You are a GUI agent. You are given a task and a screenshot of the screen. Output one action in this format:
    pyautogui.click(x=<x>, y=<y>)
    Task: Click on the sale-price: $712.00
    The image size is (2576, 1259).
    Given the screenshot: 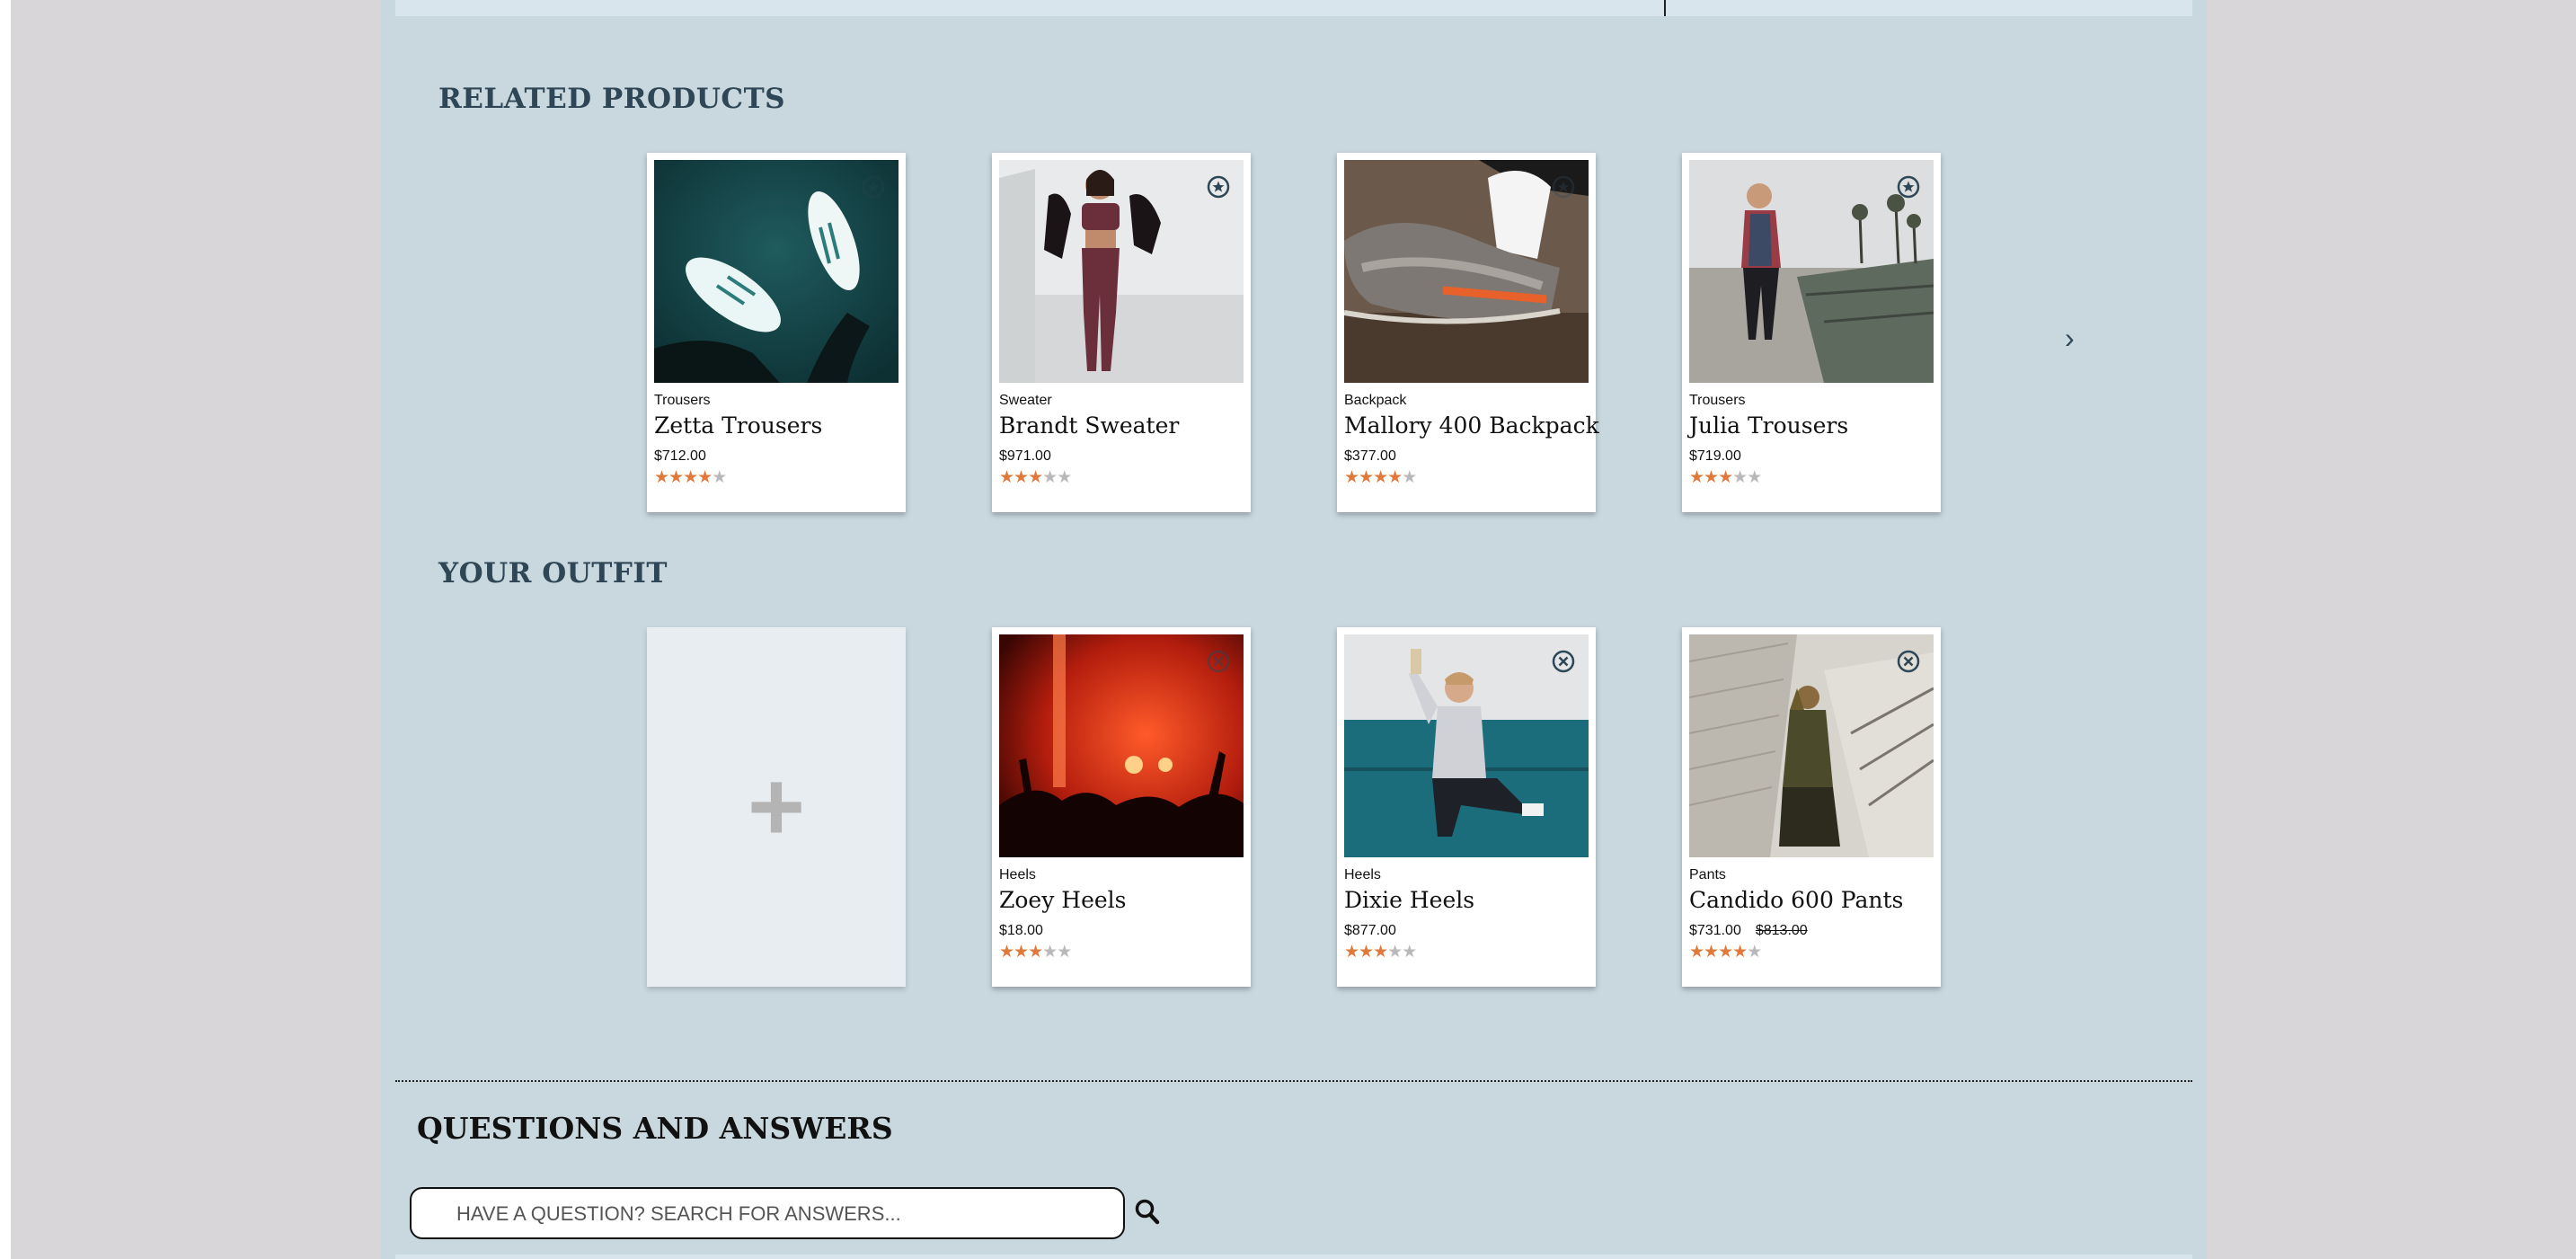 What is the action you would take?
    pyautogui.click(x=680, y=456)
    